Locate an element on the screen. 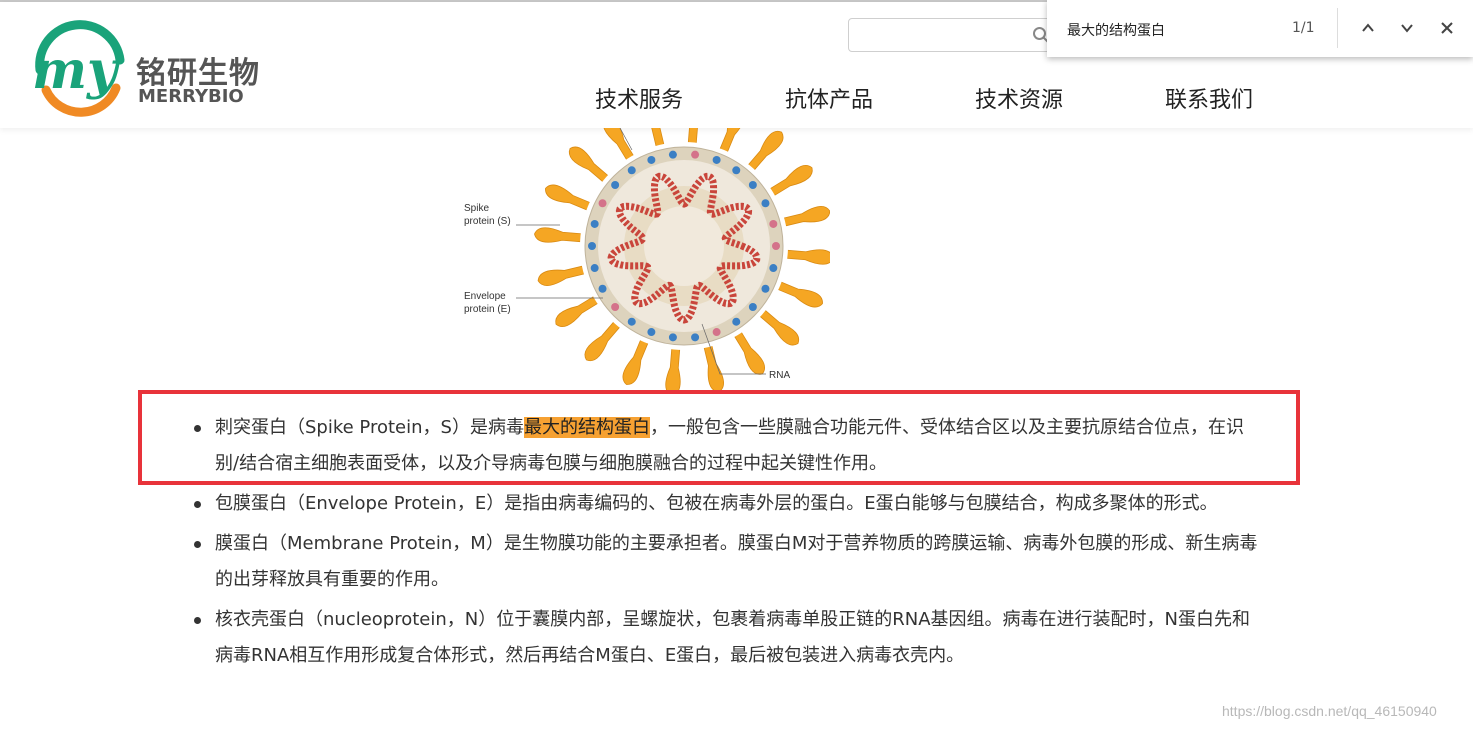 The height and width of the screenshot is (731, 1473). nav-item-antibody-products: 抗体产品 is located at coordinates (829, 98).